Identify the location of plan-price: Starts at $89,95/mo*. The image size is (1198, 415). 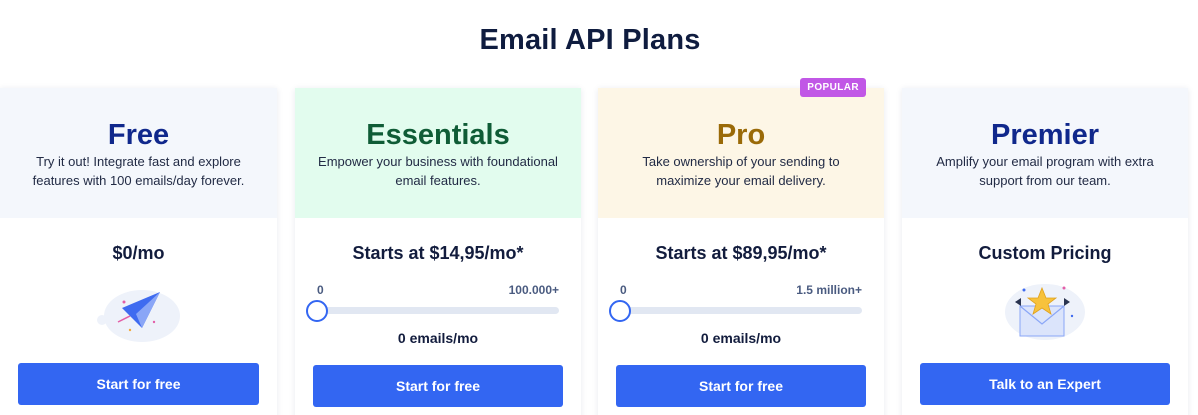
(741, 253).